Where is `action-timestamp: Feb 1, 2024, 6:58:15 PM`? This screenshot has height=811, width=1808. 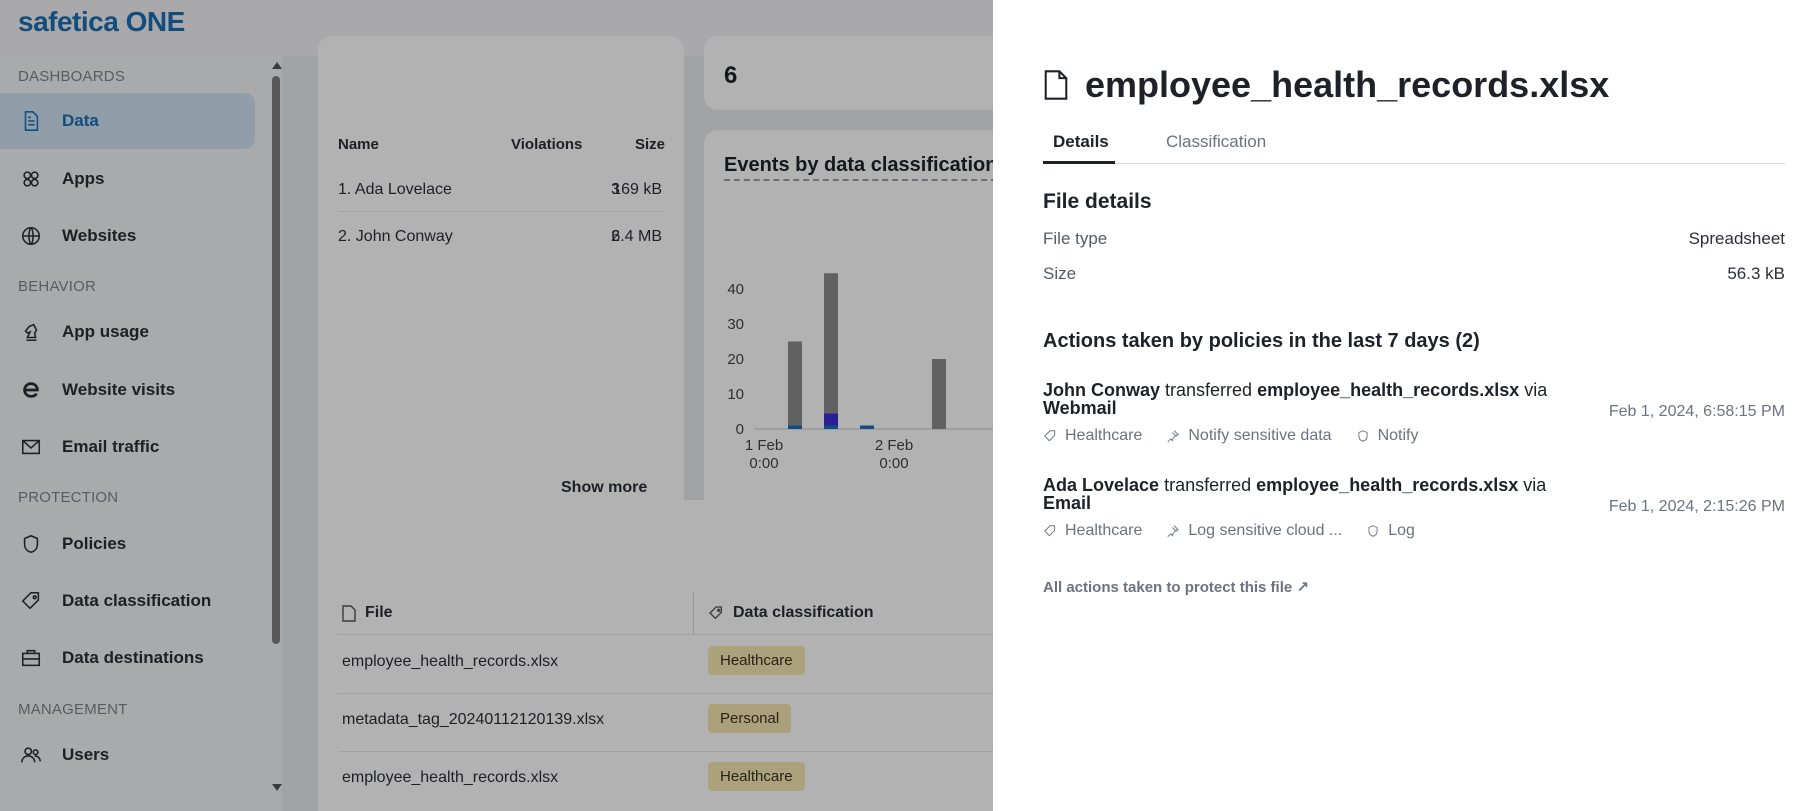 action-timestamp: Feb 1, 2024, 6:58:15 PM is located at coordinates (1696, 411).